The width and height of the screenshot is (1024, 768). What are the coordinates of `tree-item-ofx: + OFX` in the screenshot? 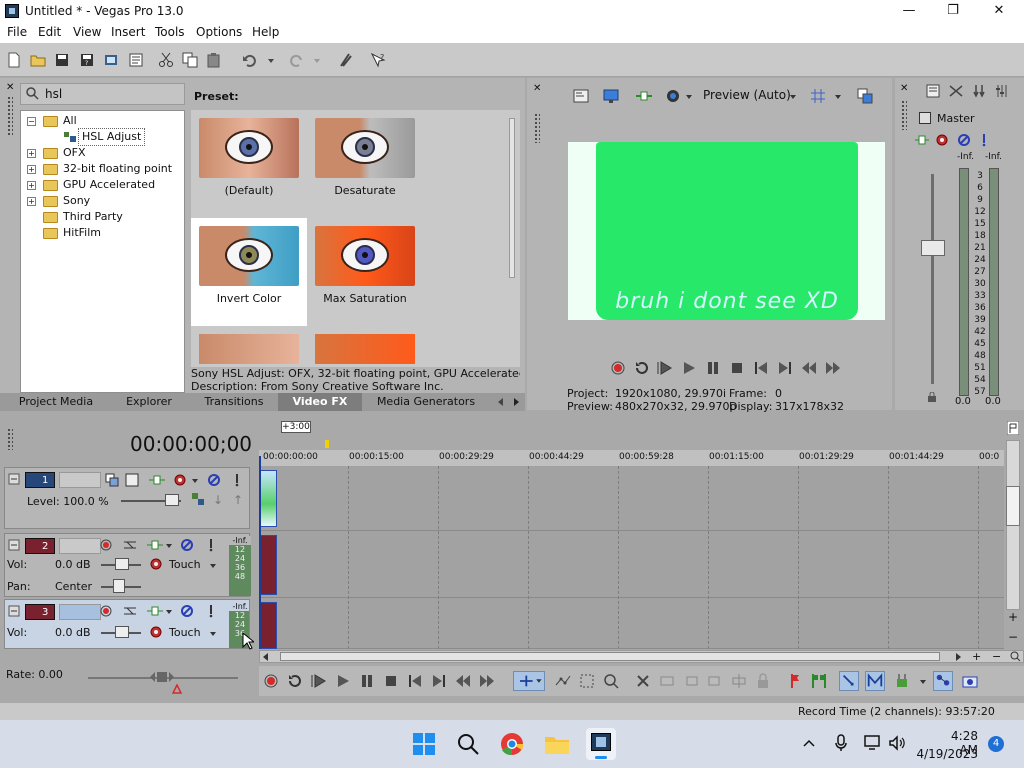 It's located at (102, 153).